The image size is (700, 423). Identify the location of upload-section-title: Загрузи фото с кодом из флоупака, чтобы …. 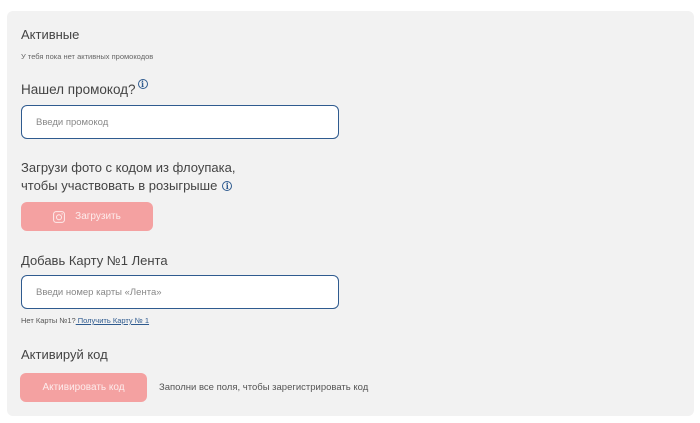
(128, 177).